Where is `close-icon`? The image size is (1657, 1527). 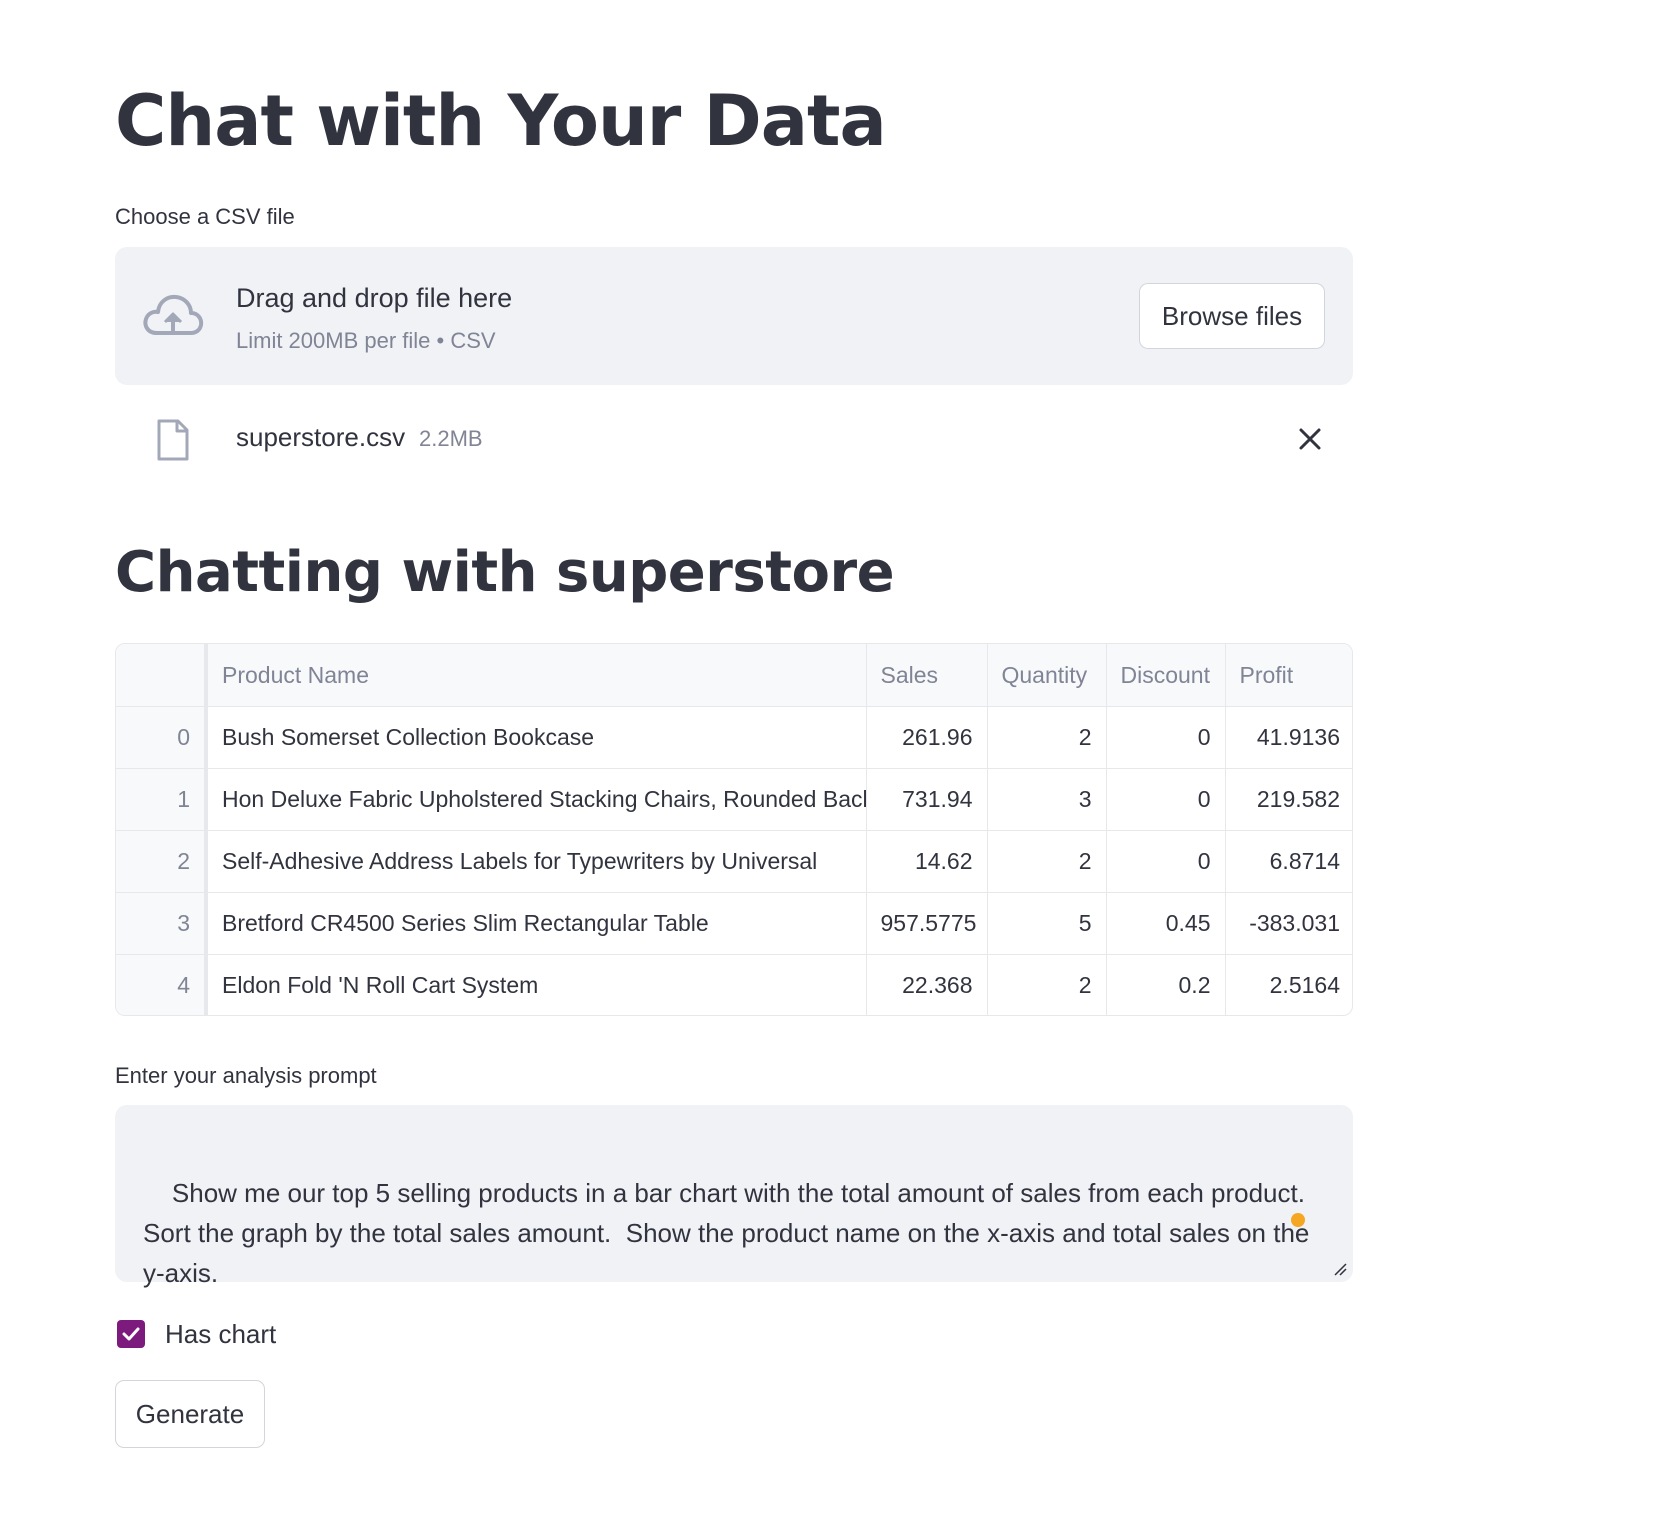 close-icon is located at coordinates (1310, 439).